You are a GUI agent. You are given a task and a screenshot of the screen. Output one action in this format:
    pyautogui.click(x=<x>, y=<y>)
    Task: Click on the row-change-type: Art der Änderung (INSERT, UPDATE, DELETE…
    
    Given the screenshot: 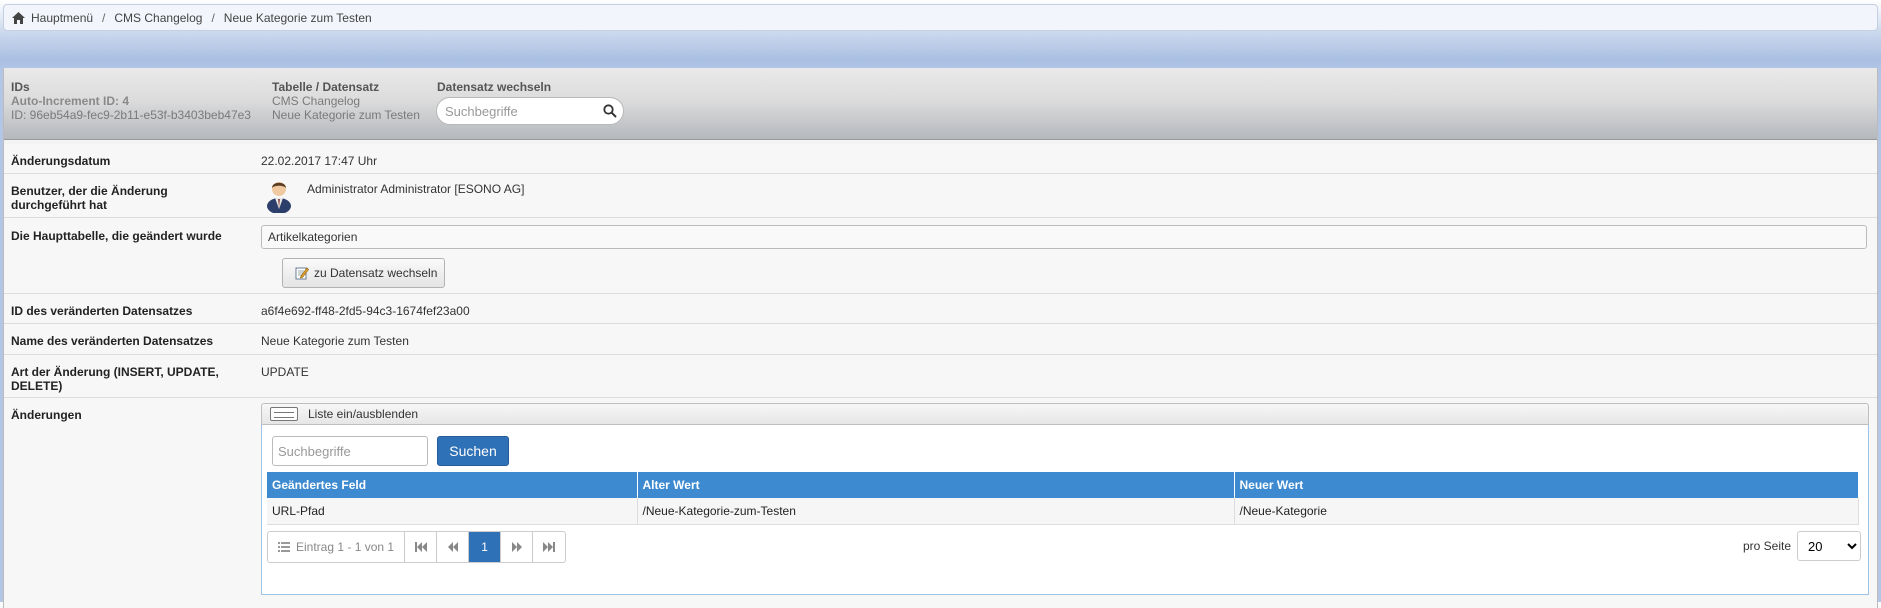 What is the action you would take?
    pyautogui.click(x=940, y=376)
    